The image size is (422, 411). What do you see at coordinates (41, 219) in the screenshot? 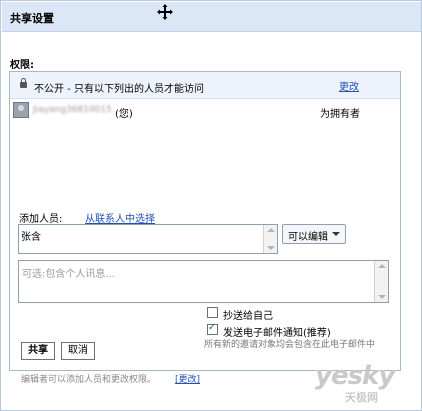
I see `add-people-label: 添加人员:` at bounding box center [41, 219].